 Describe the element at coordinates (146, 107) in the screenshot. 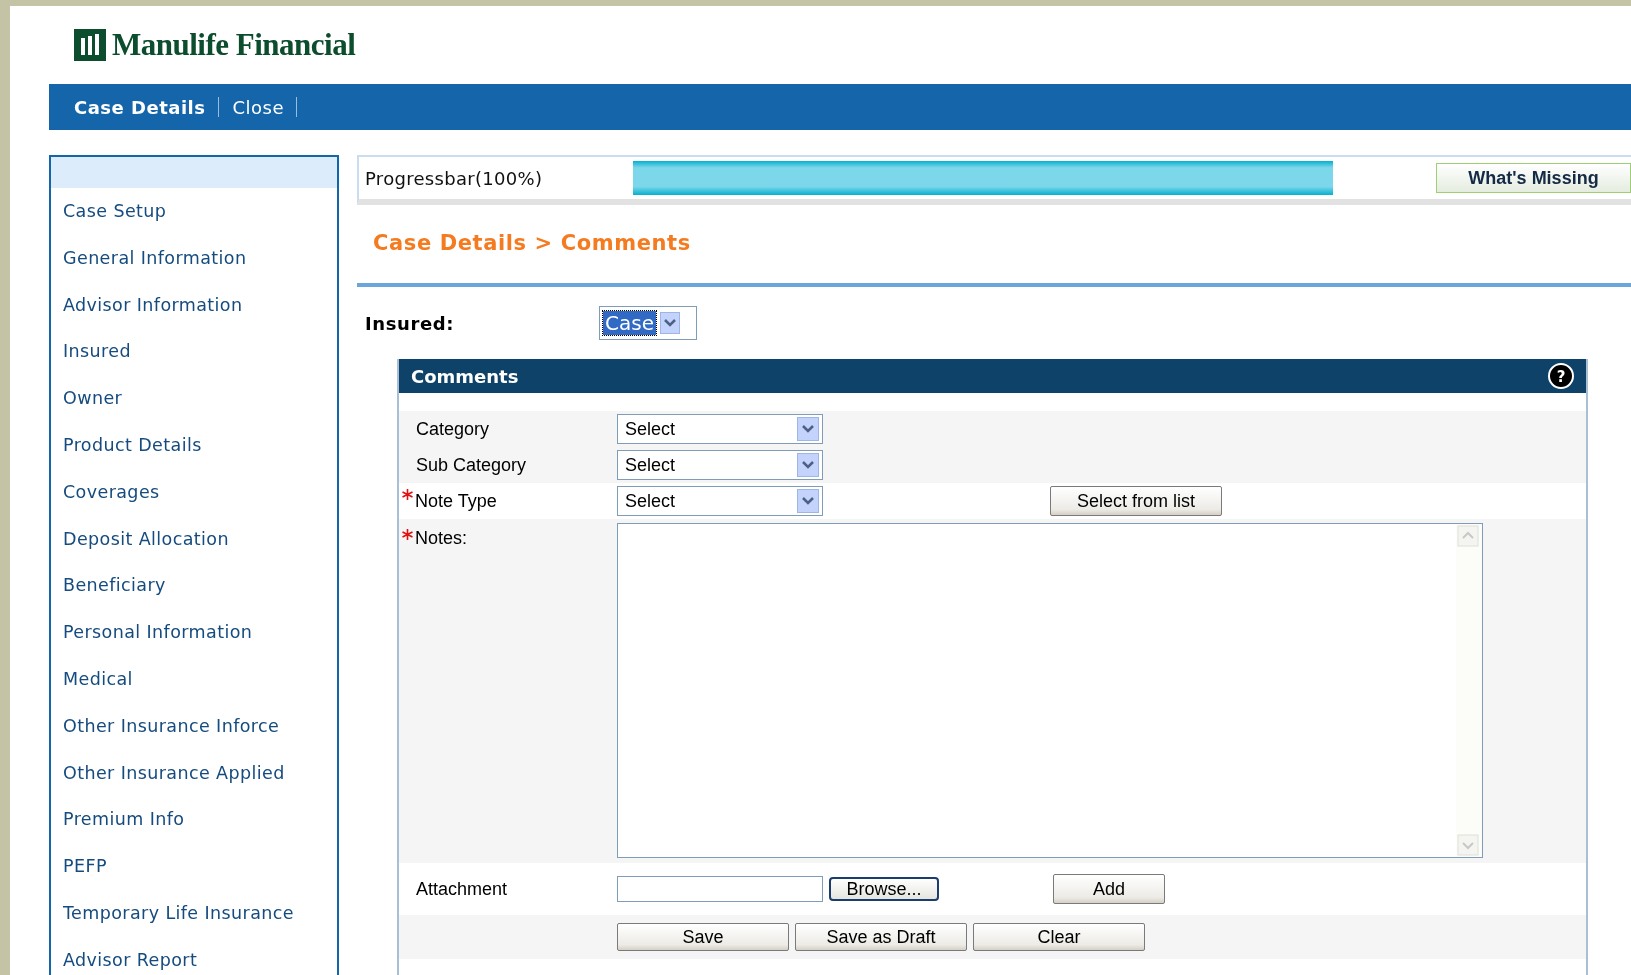

I see `nav-link: Case Details` at that location.